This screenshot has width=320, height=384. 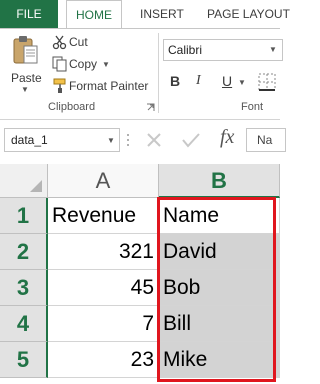 I want to click on formula-input-value: Na, so click(x=265, y=140).